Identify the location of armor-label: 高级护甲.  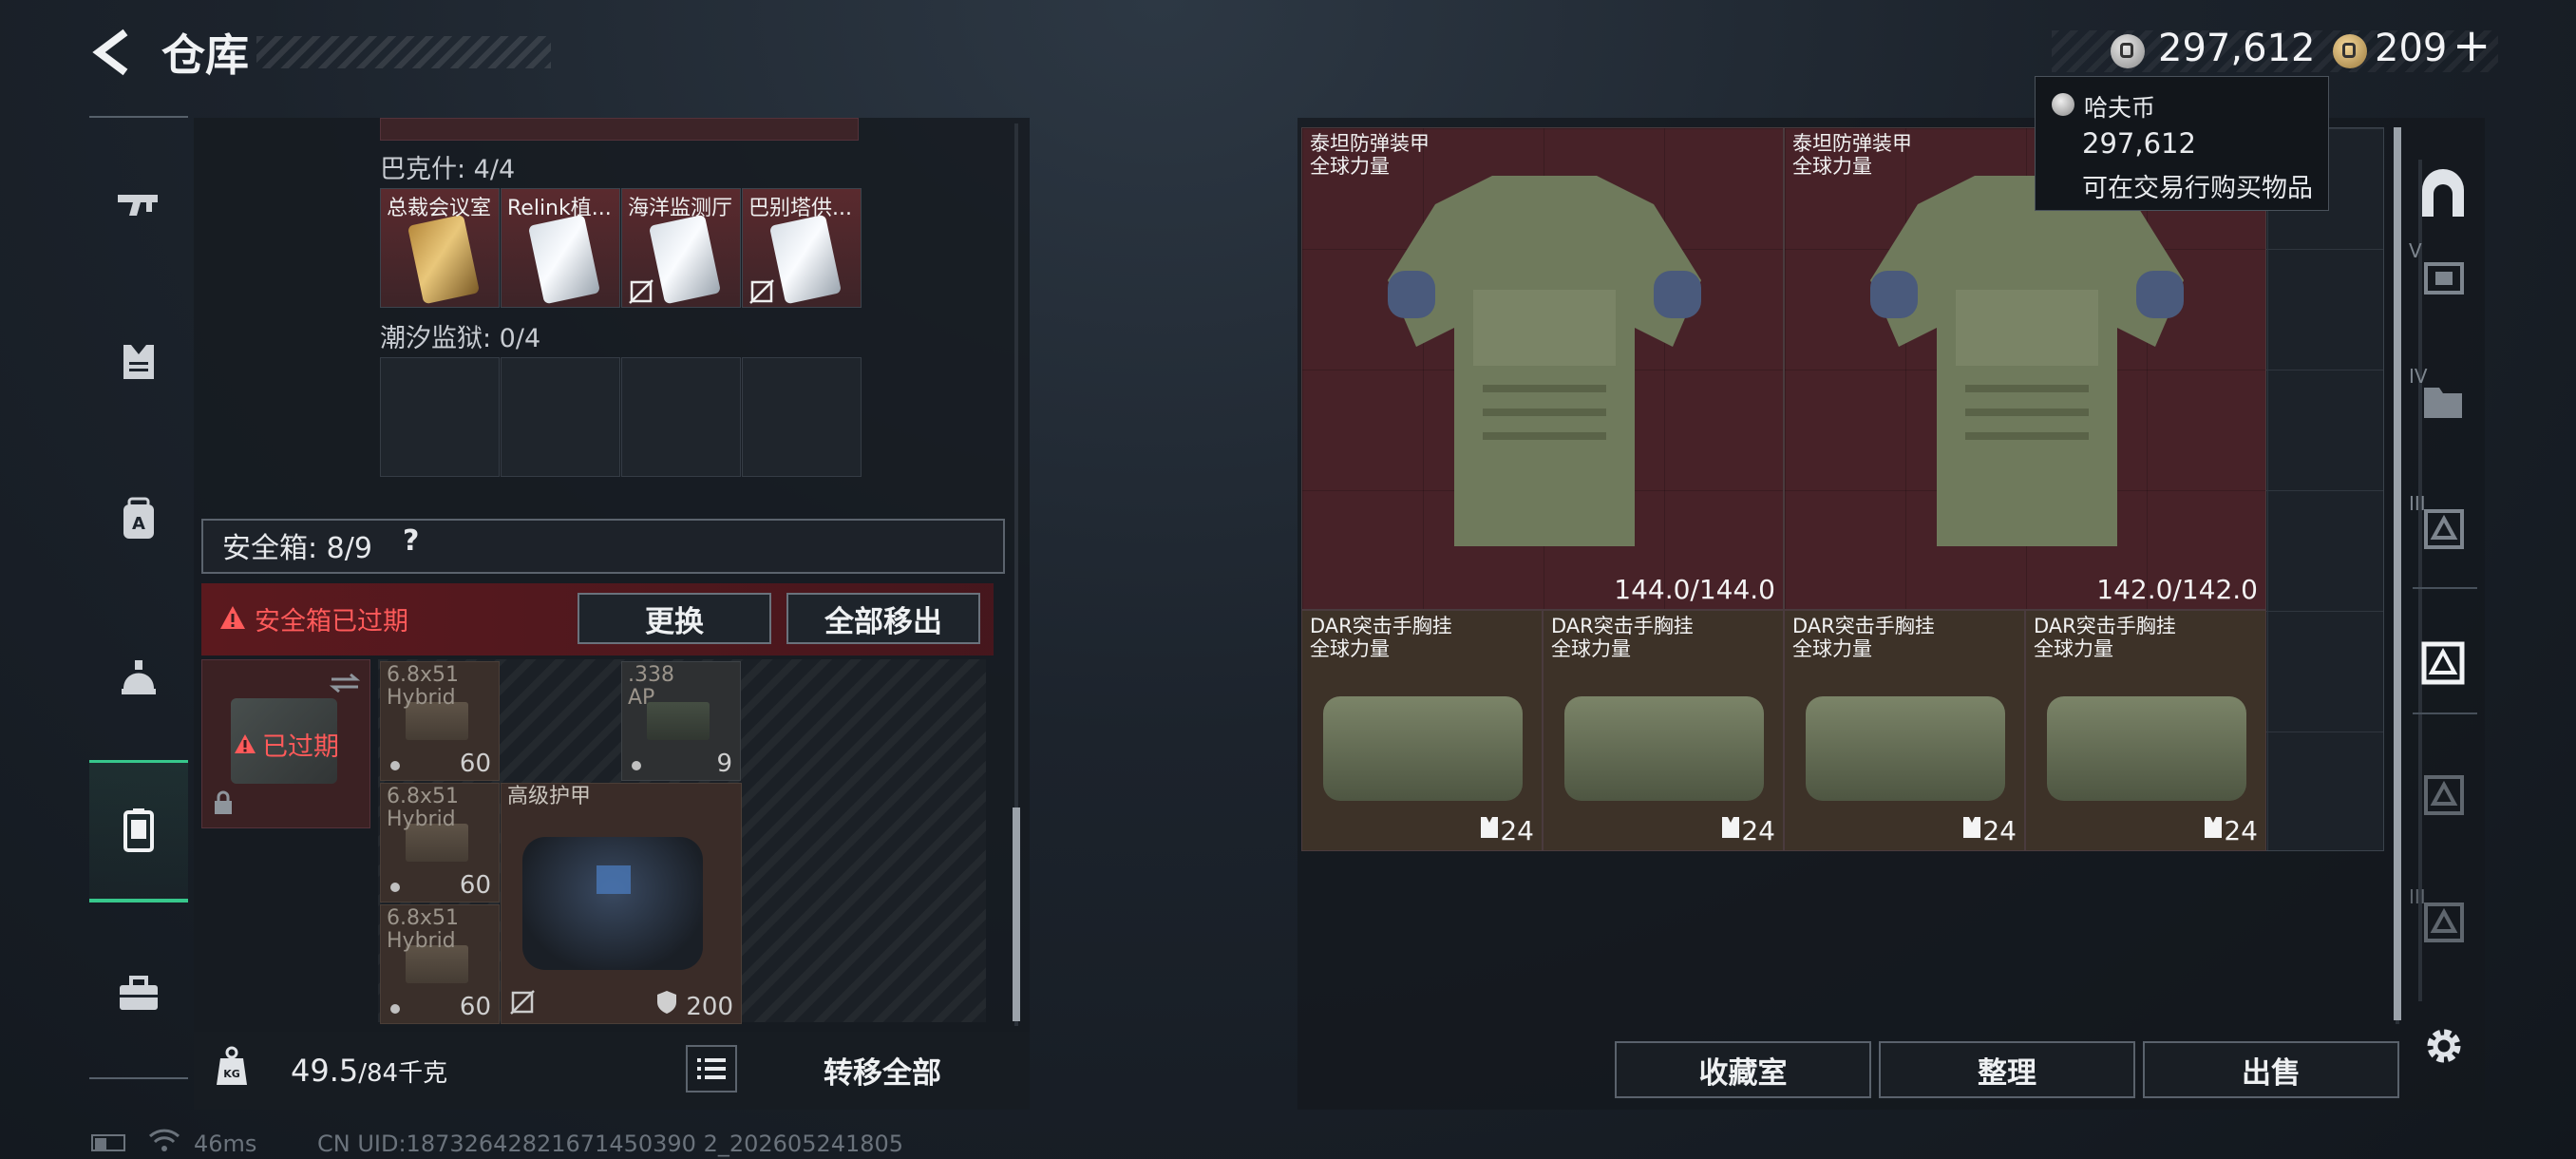
(549, 796).